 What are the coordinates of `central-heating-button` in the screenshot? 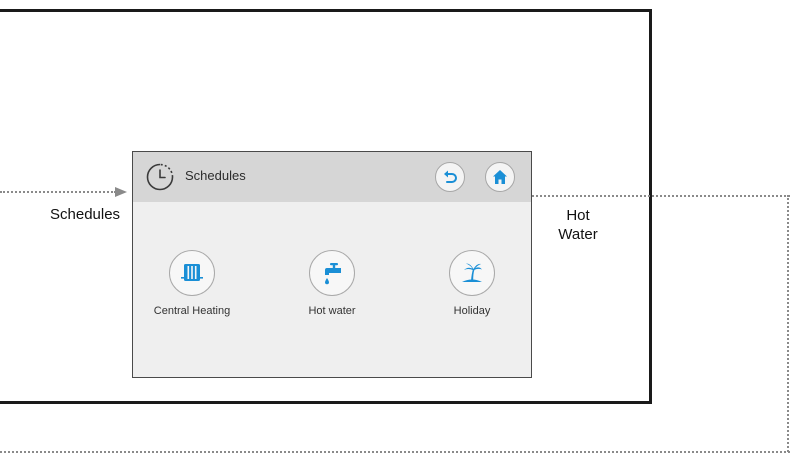 It's located at (192, 273).